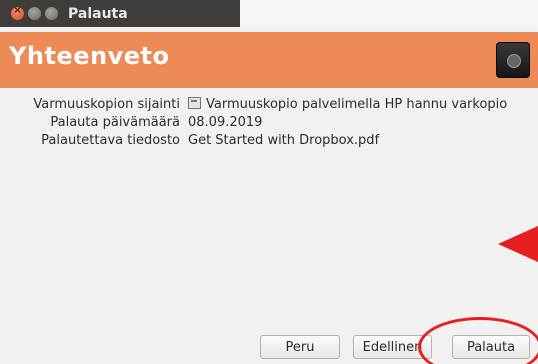  I want to click on window-title: Palauta, so click(98, 13).